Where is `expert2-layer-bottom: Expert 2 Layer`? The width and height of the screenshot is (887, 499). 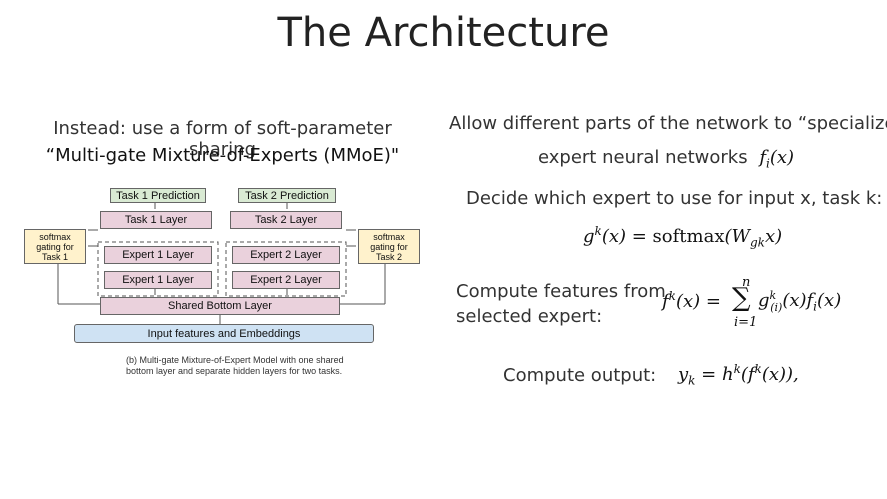
expert2-layer-bottom: Expert 2 Layer is located at coordinates (286, 280).